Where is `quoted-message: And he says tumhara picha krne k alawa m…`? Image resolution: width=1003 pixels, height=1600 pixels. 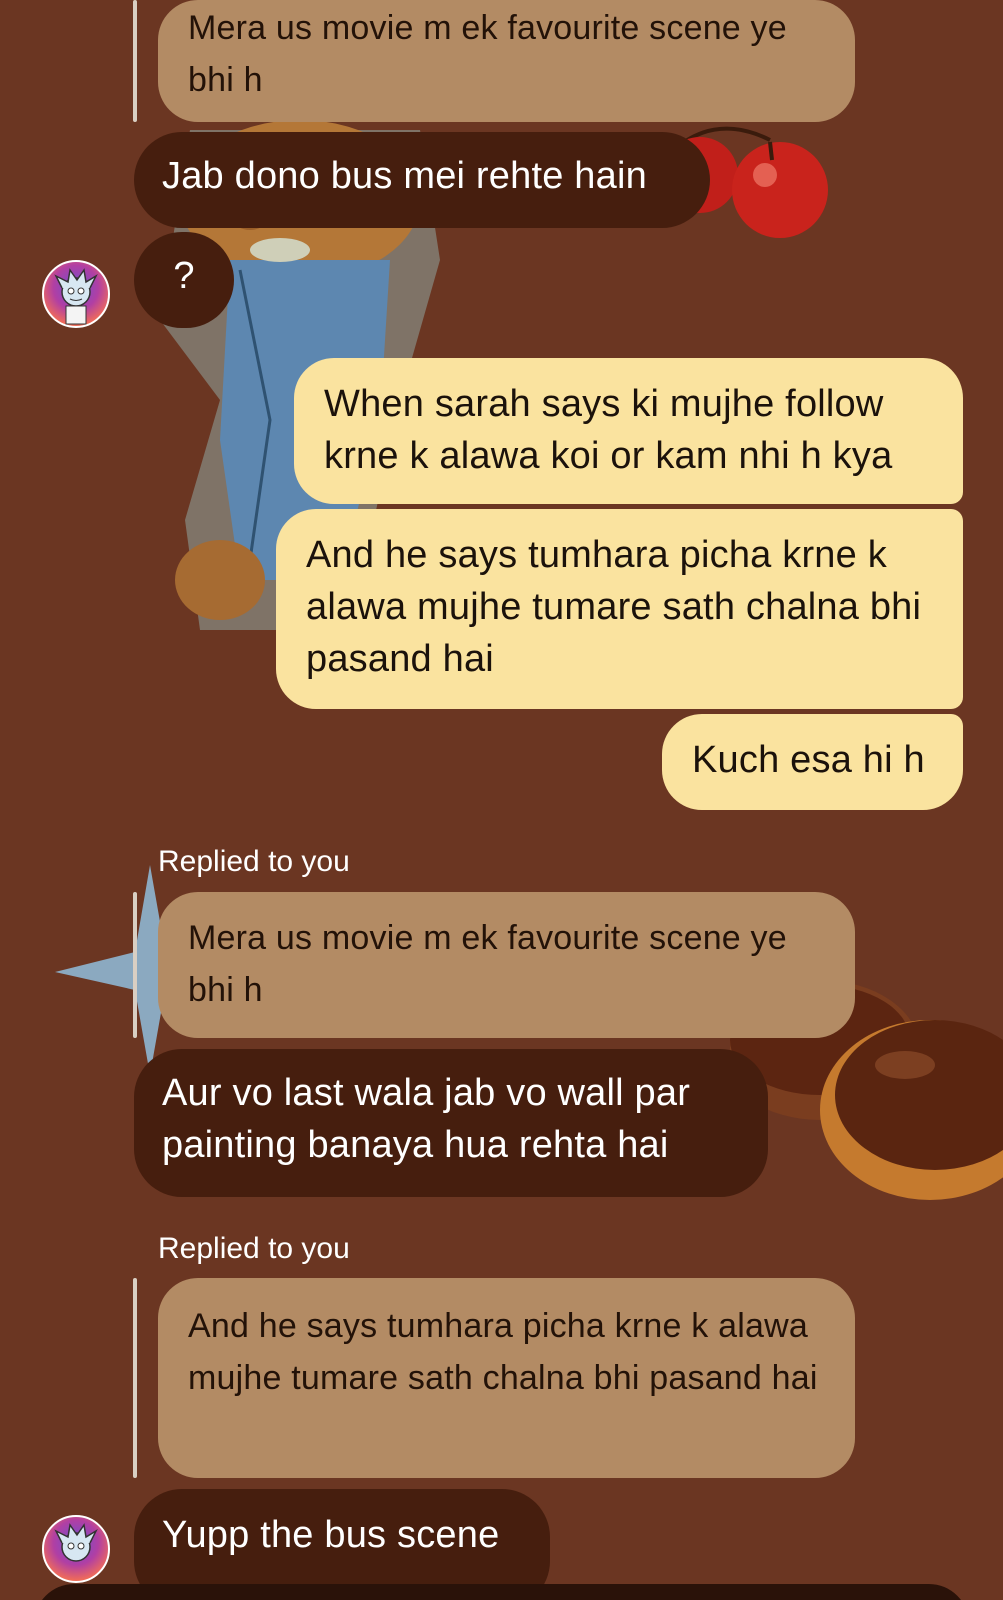 quoted-message: And he says tumhara picha krne k alawa m… is located at coordinates (506, 1378).